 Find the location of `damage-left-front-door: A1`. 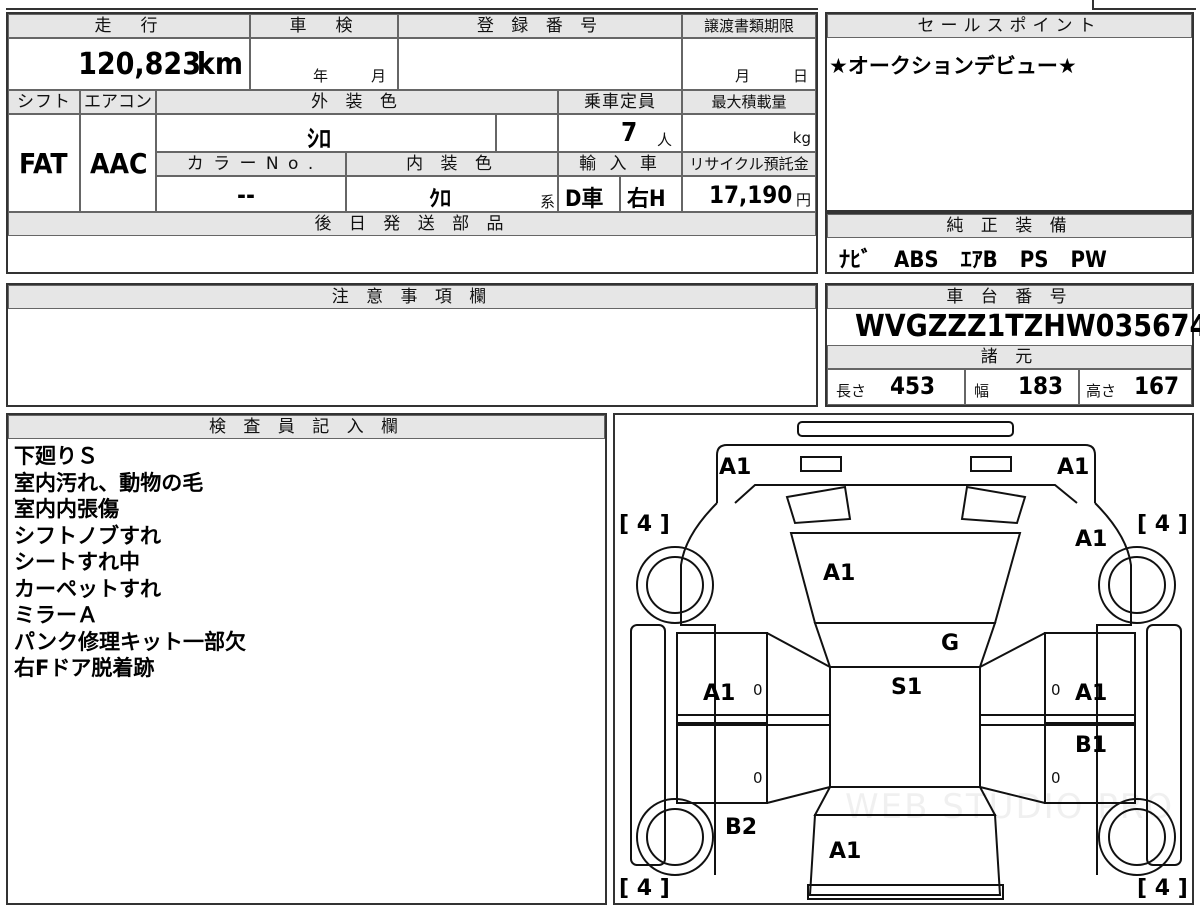

damage-left-front-door: A1 is located at coordinates (719, 693).